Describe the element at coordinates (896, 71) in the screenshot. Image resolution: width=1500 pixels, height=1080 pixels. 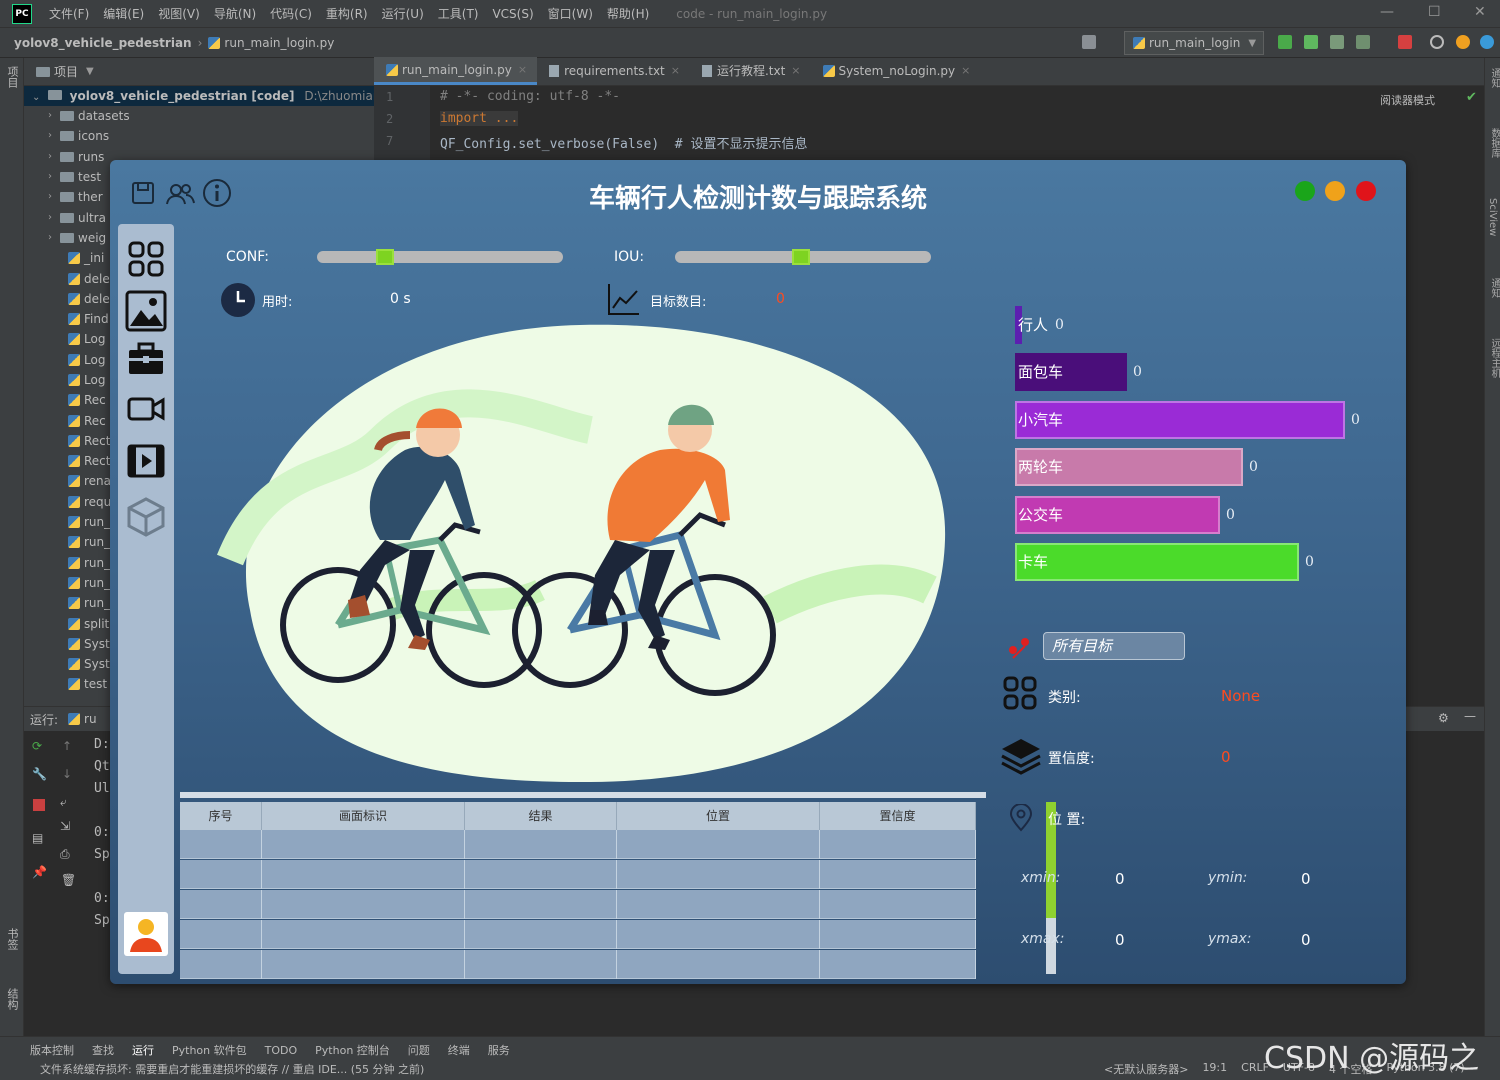
I see `tab-system-nologin: System_noLogin.py ×` at that location.